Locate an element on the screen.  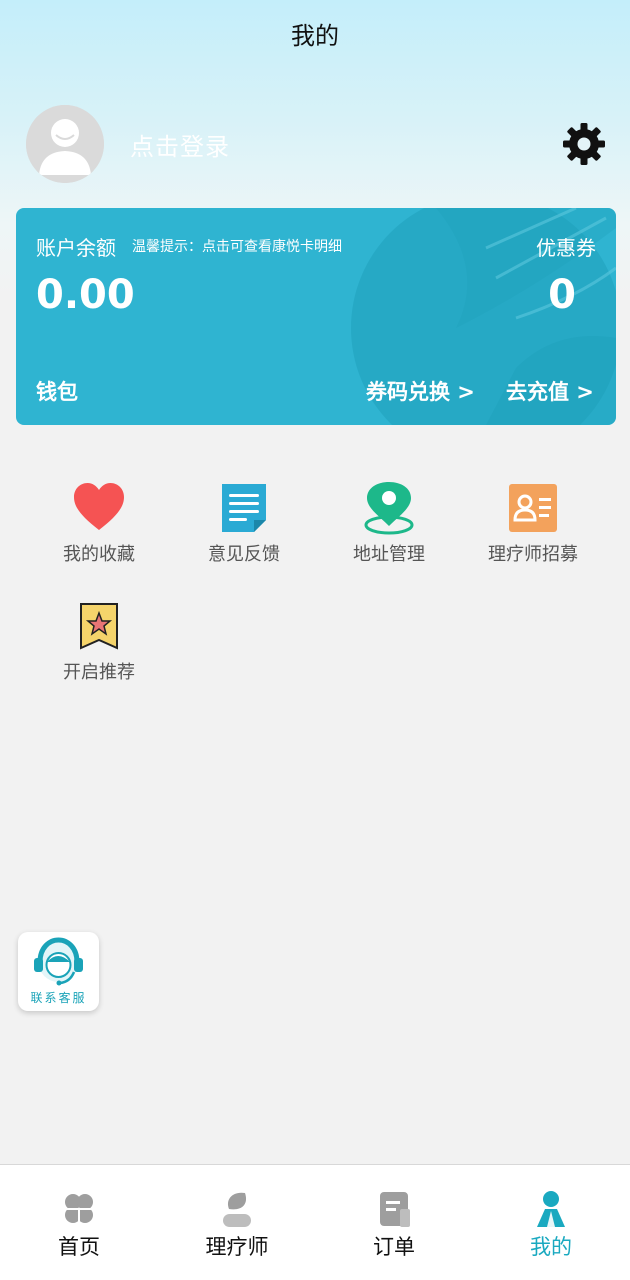
tab-therapist: 理疗师 is located at coordinates (237, 1222).